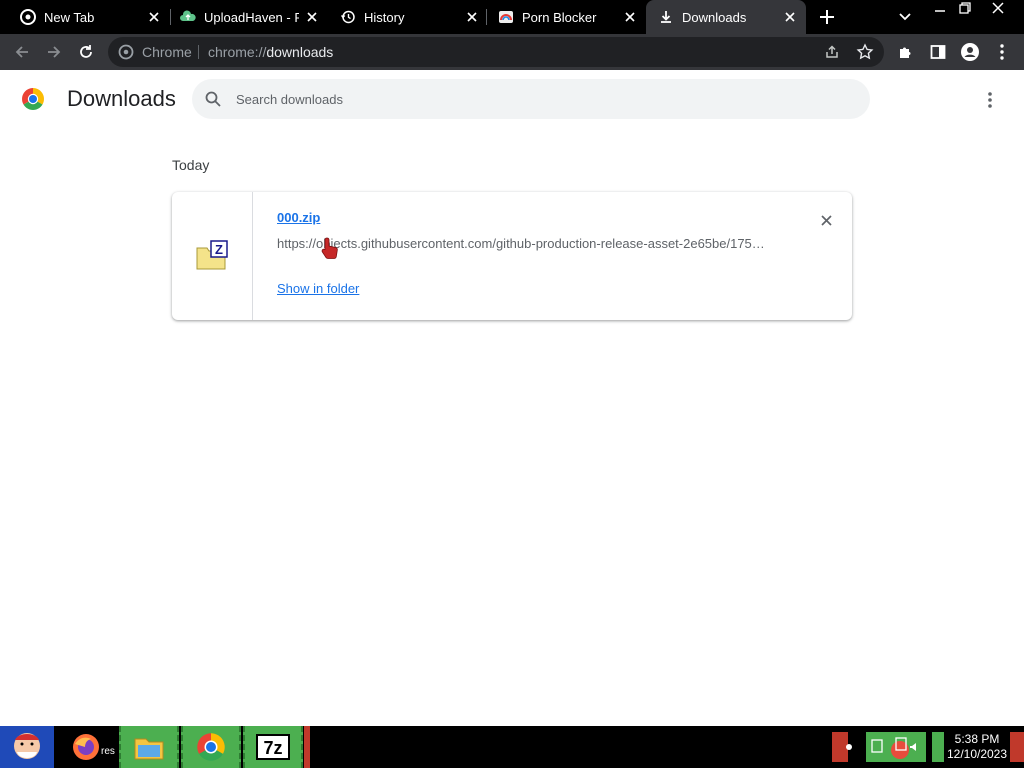 The image size is (1024, 768). I want to click on start-button, so click(27, 747).